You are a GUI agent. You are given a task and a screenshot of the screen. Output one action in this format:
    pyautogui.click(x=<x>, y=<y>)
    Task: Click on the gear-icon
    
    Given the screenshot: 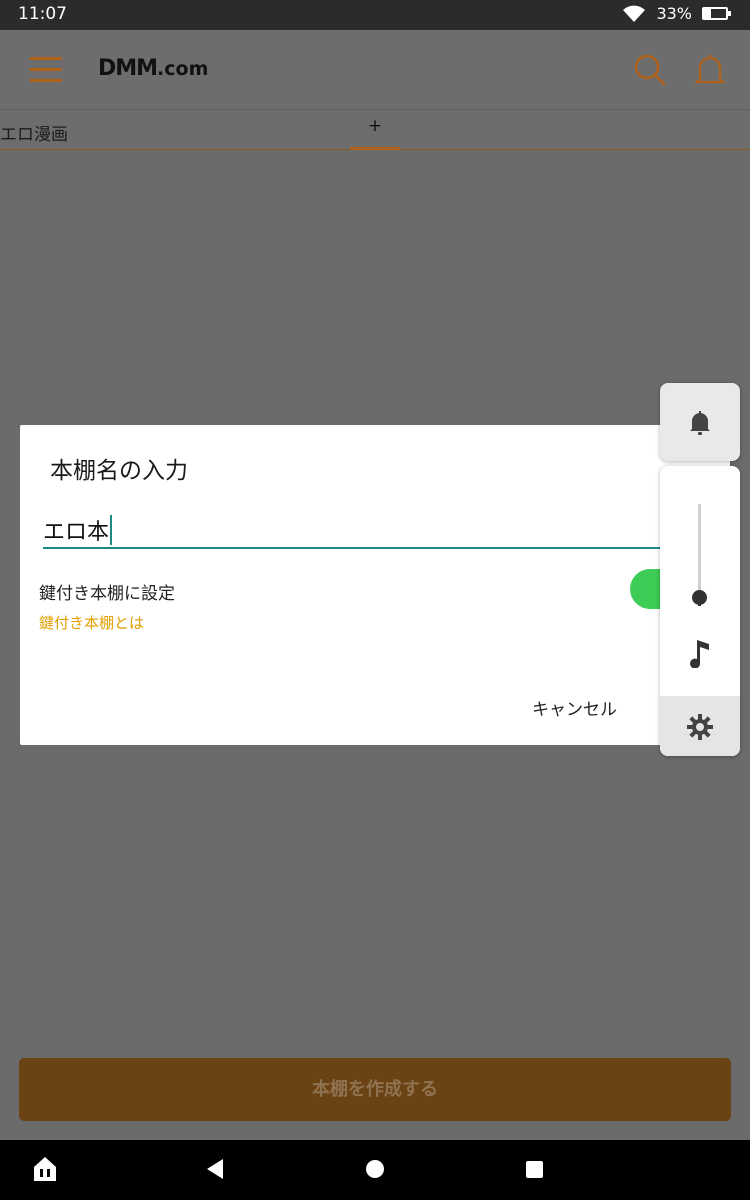 What is the action you would take?
    pyautogui.click(x=700, y=727)
    